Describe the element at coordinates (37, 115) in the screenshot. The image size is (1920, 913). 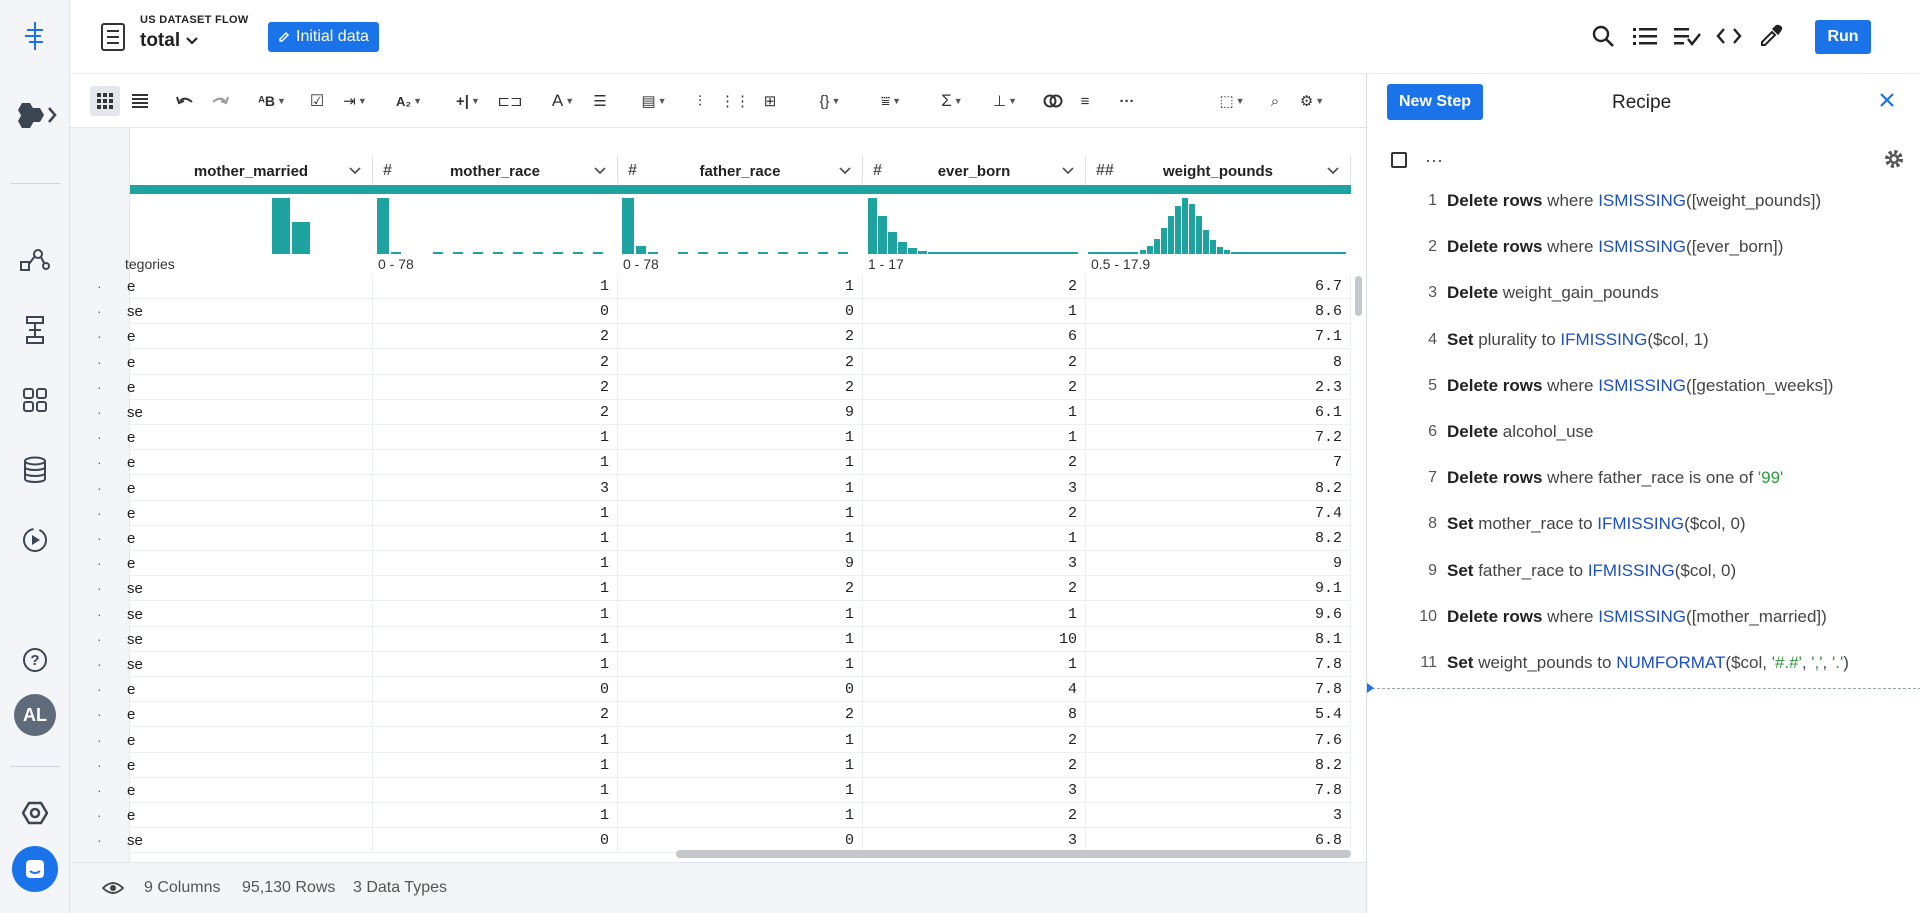
I see `hexagon-expand-icon` at that location.